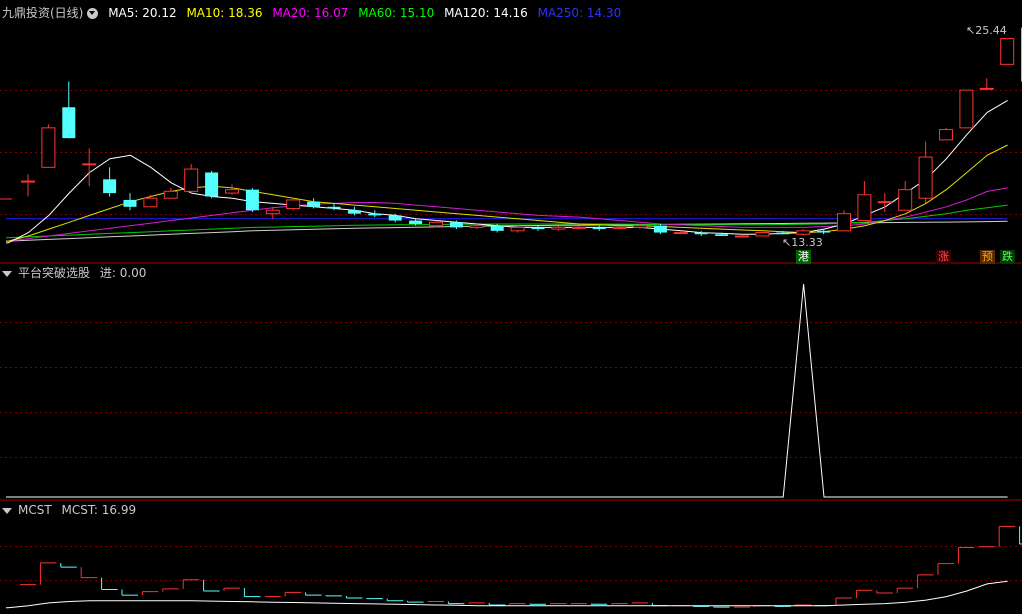  Describe the element at coordinates (986, 30) in the screenshot. I see `high-price-marker: ↖25.44` at that location.